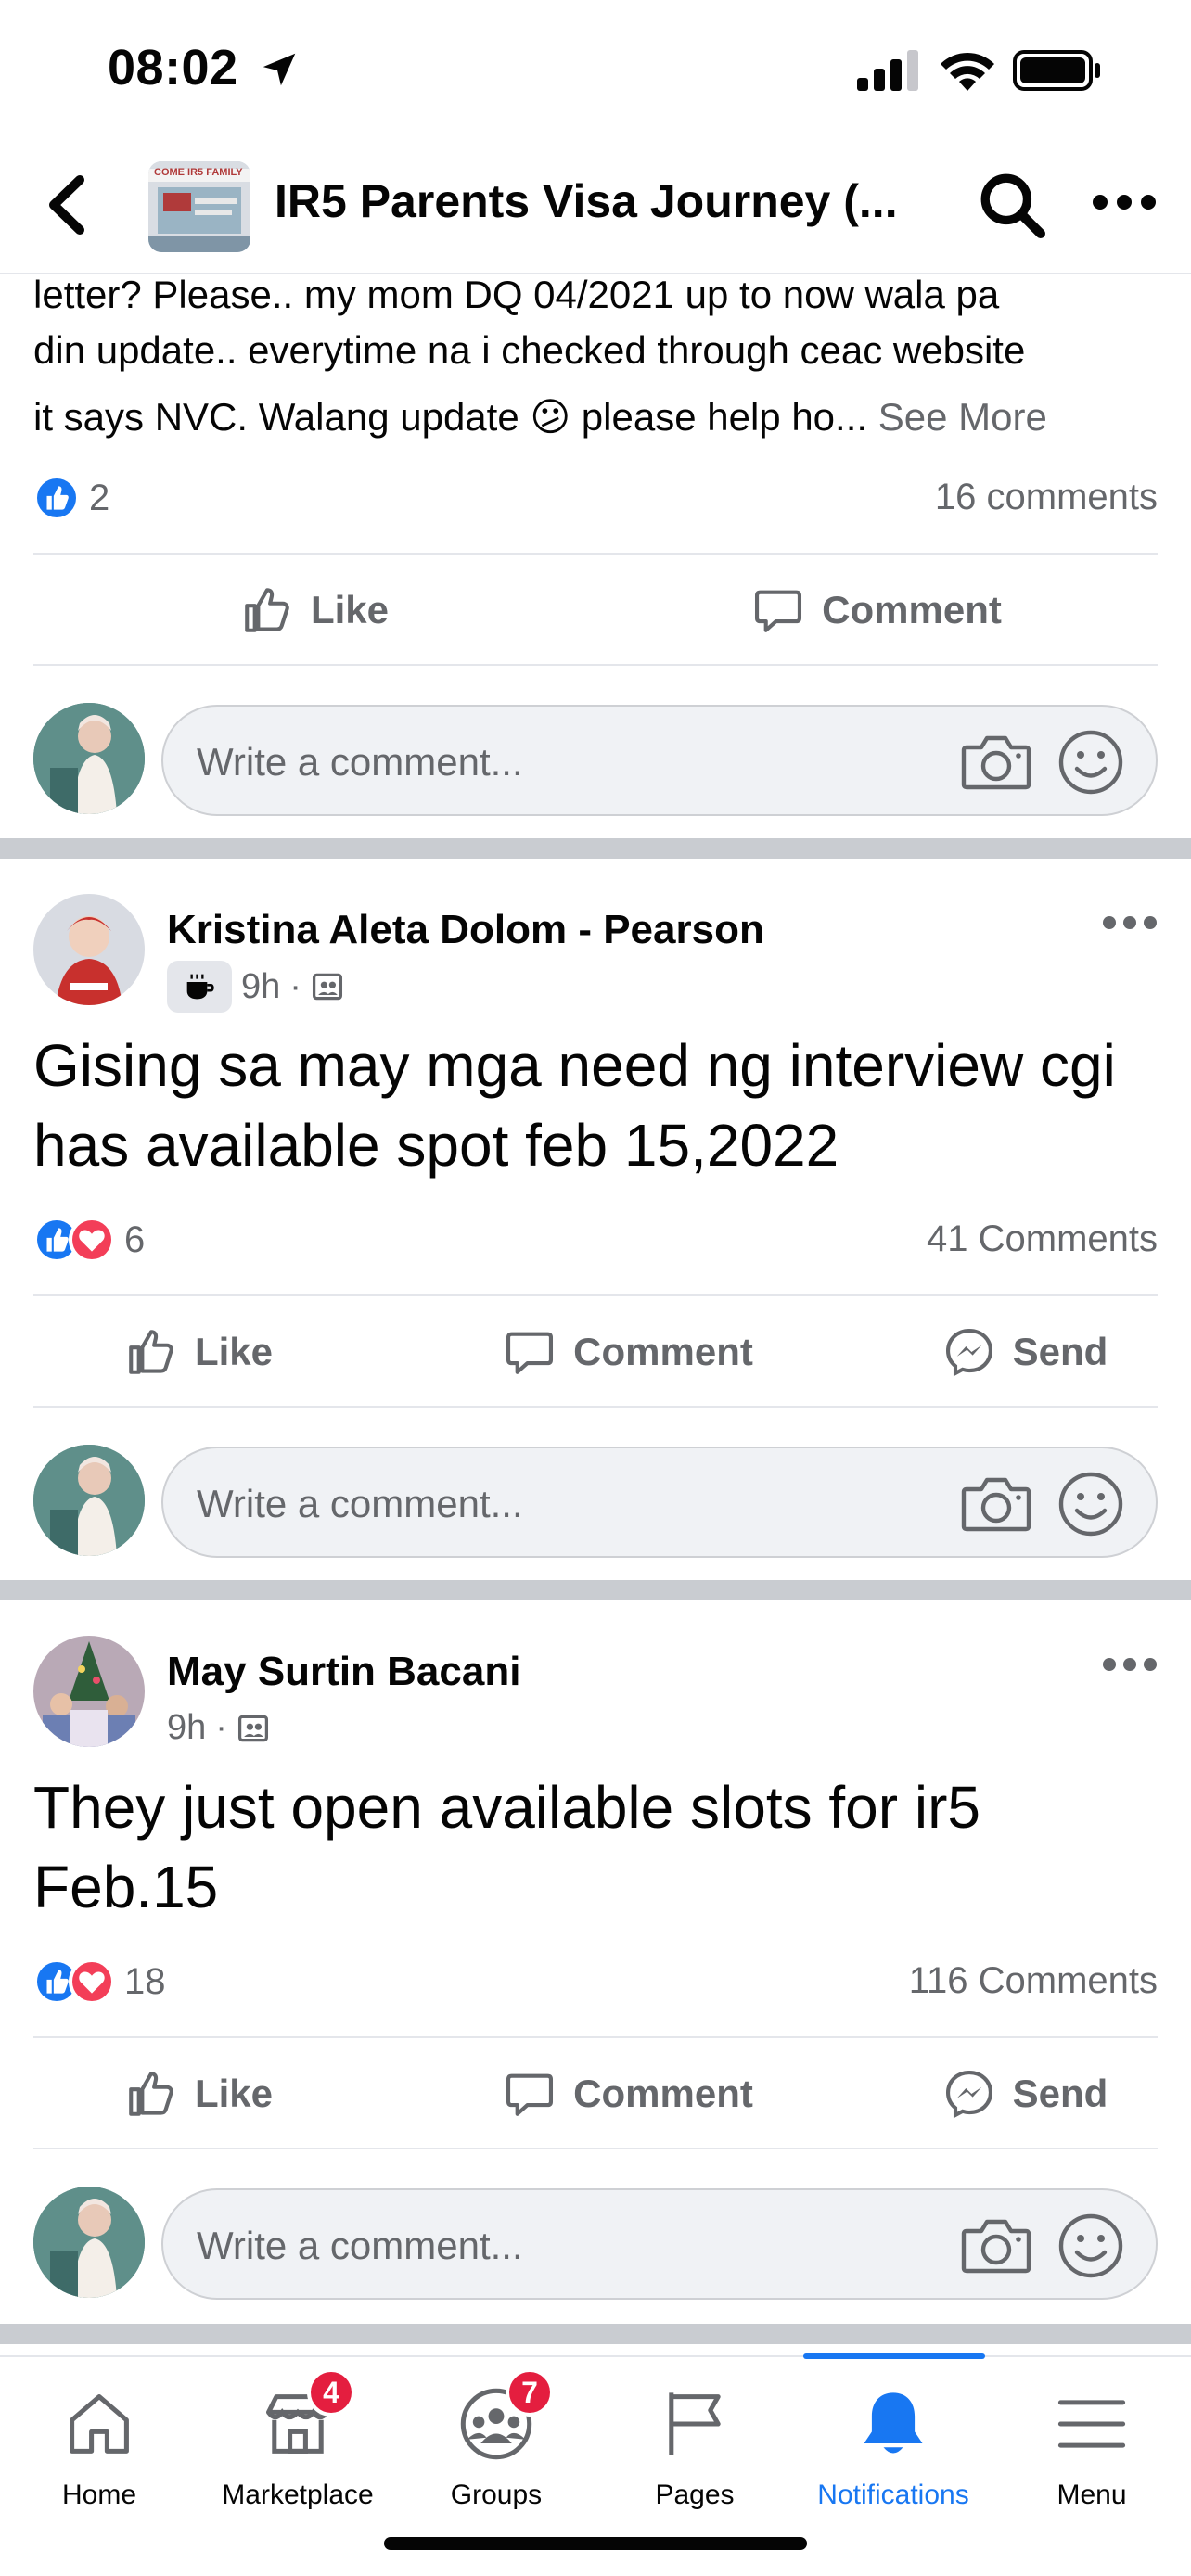 This screenshot has height=2576, width=1191. I want to click on post-actions: Like Comment, so click(595, 610).